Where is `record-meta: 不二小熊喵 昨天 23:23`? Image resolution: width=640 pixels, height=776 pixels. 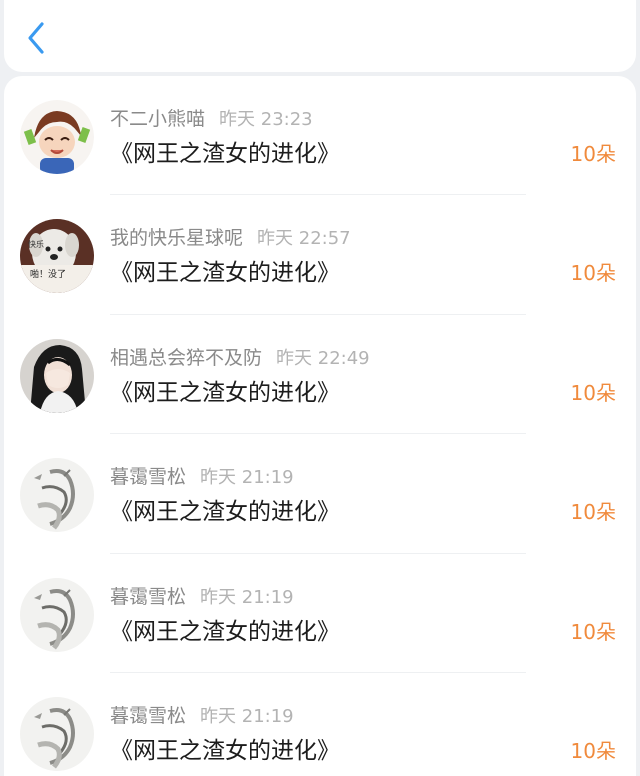 record-meta: 不二小熊喵 昨天 23:23 is located at coordinates (211, 117).